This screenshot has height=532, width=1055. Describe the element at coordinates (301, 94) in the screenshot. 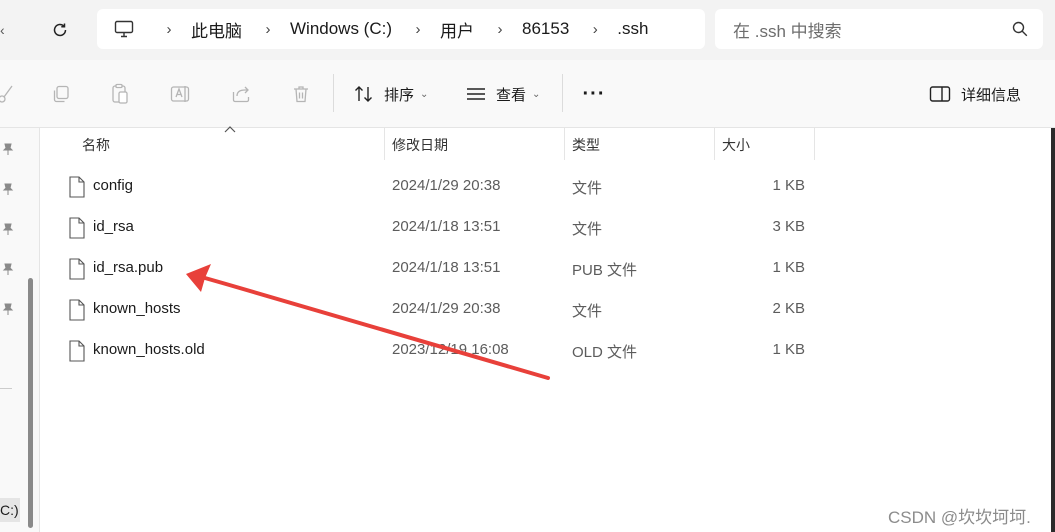

I see `delete-icon` at that location.